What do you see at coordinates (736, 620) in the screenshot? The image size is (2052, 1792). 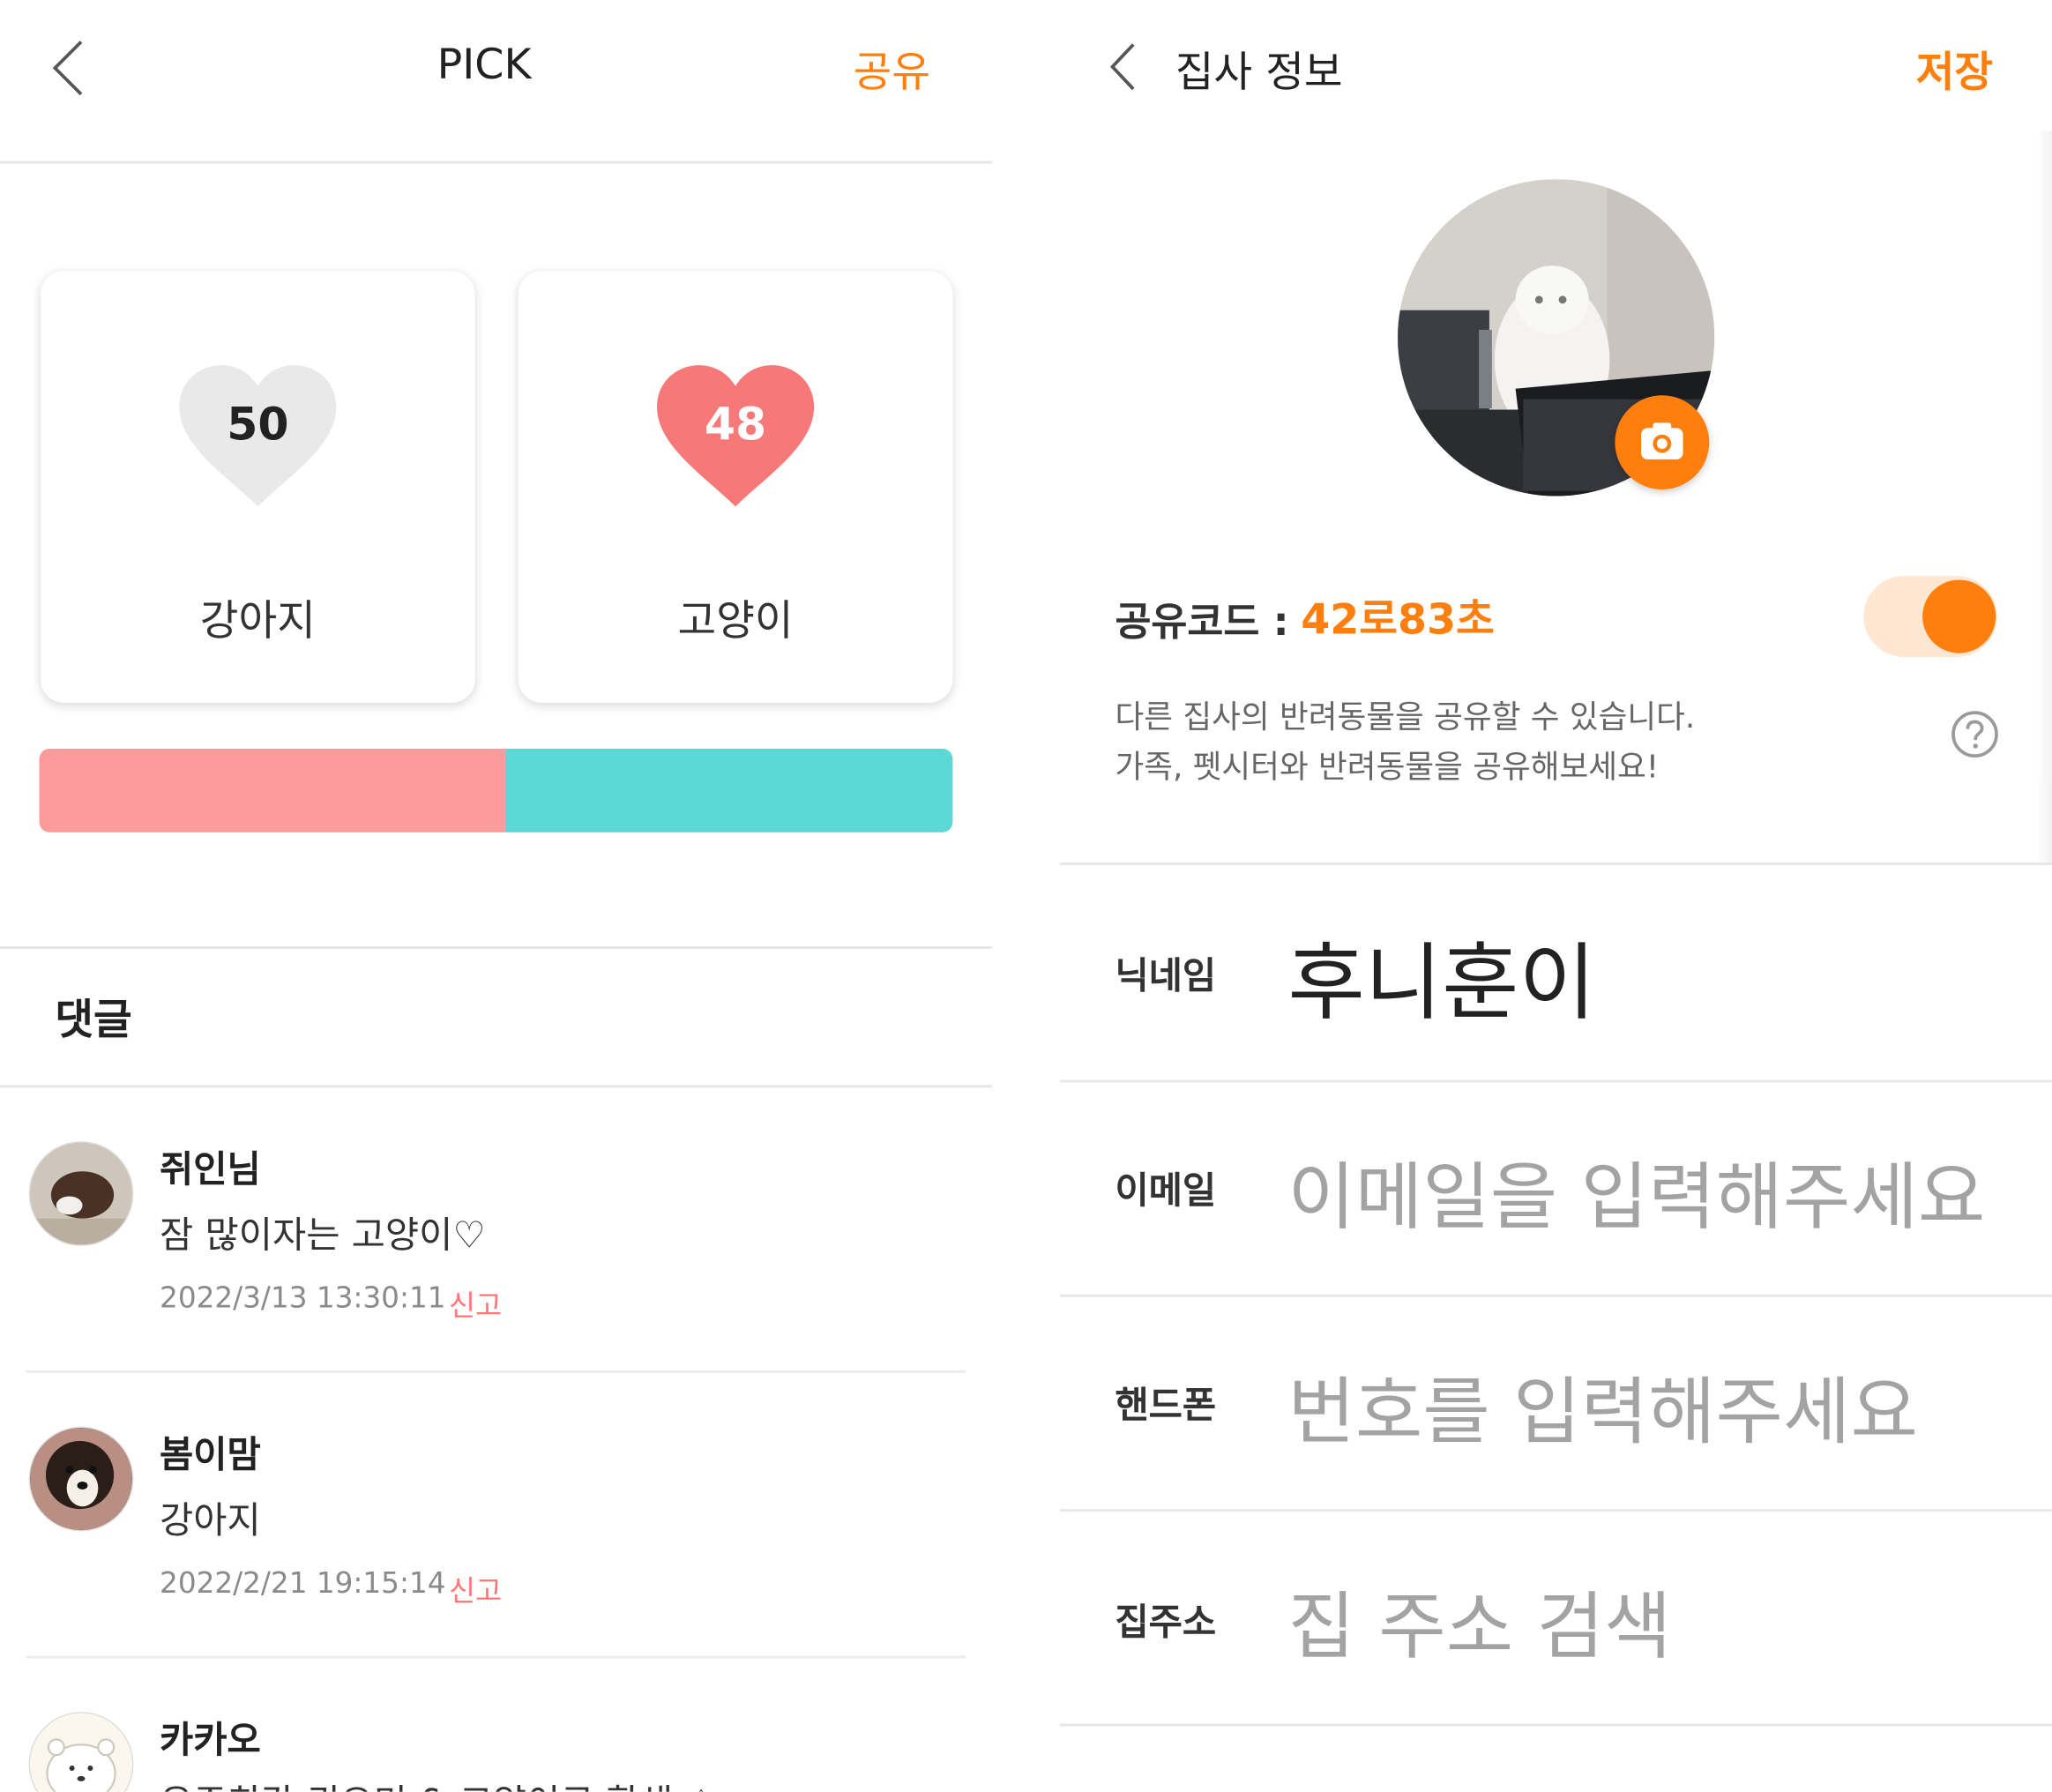 I see `cat-label: 고양이` at bounding box center [736, 620].